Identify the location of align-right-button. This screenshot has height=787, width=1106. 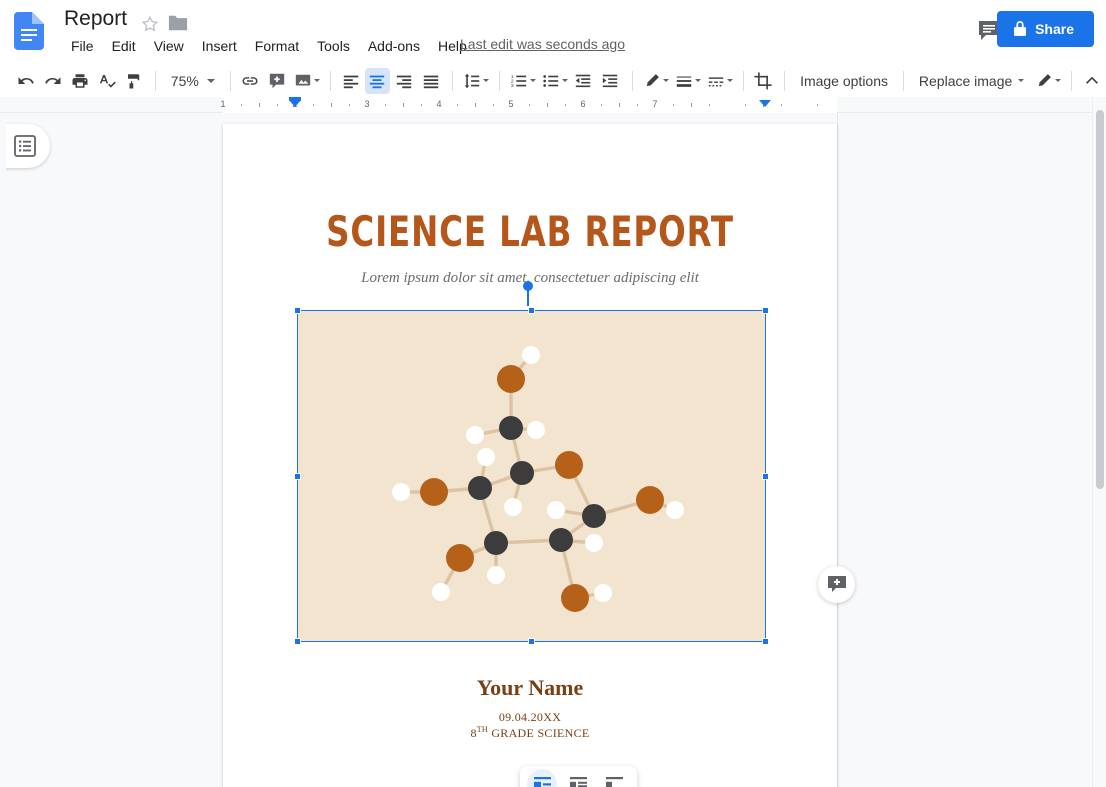
(404, 81).